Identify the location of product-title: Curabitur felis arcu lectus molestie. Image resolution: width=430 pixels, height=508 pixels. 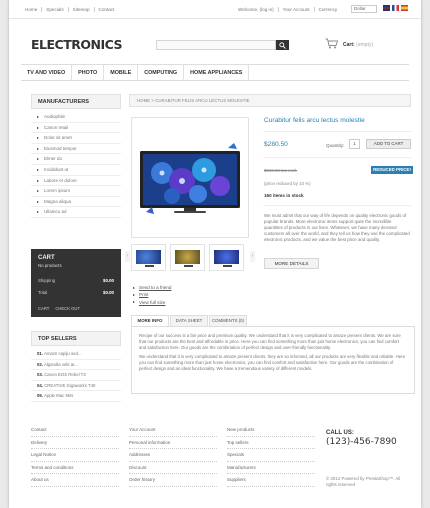
(314, 120).